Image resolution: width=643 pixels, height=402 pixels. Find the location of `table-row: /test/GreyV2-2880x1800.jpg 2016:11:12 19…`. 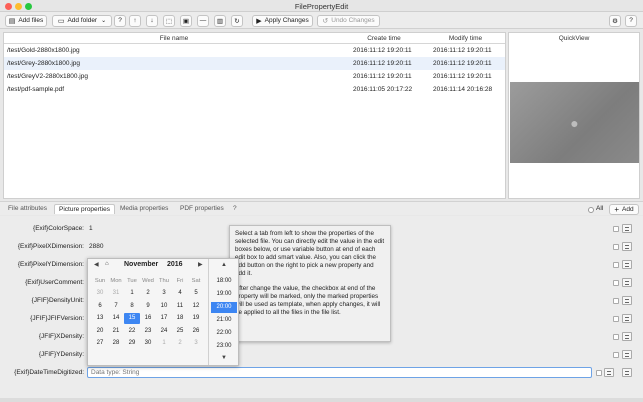

table-row: /test/GreyV2-2880x1800.jpg 2016:11:12 19… is located at coordinates (254, 76).